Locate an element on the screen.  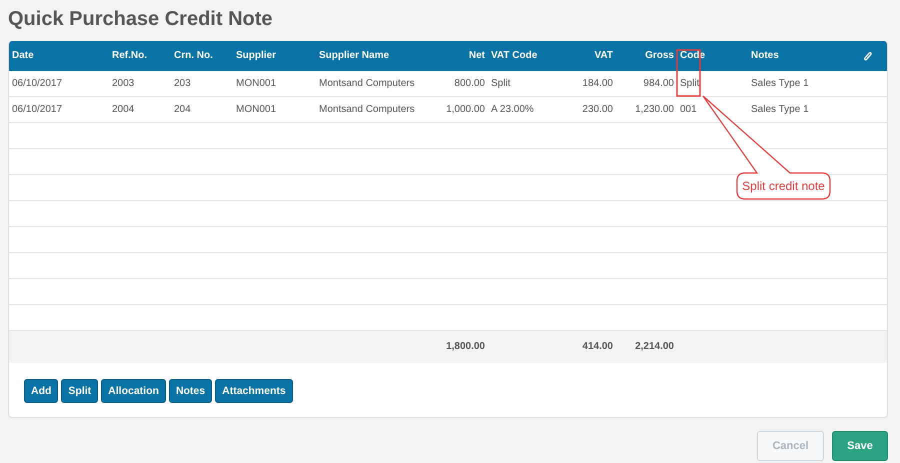
column-header: Supplier Name is located at coordinates (354, 56).